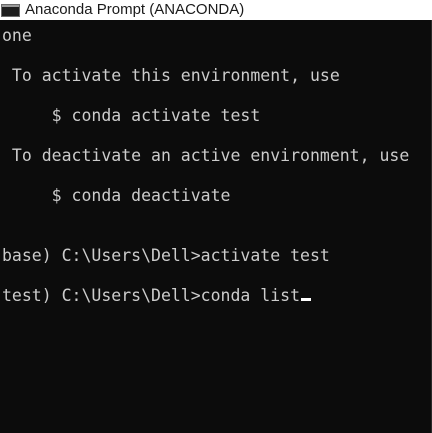  I want to click on console-line-activate-hint: To activate this environment, use, so click(171, 75).